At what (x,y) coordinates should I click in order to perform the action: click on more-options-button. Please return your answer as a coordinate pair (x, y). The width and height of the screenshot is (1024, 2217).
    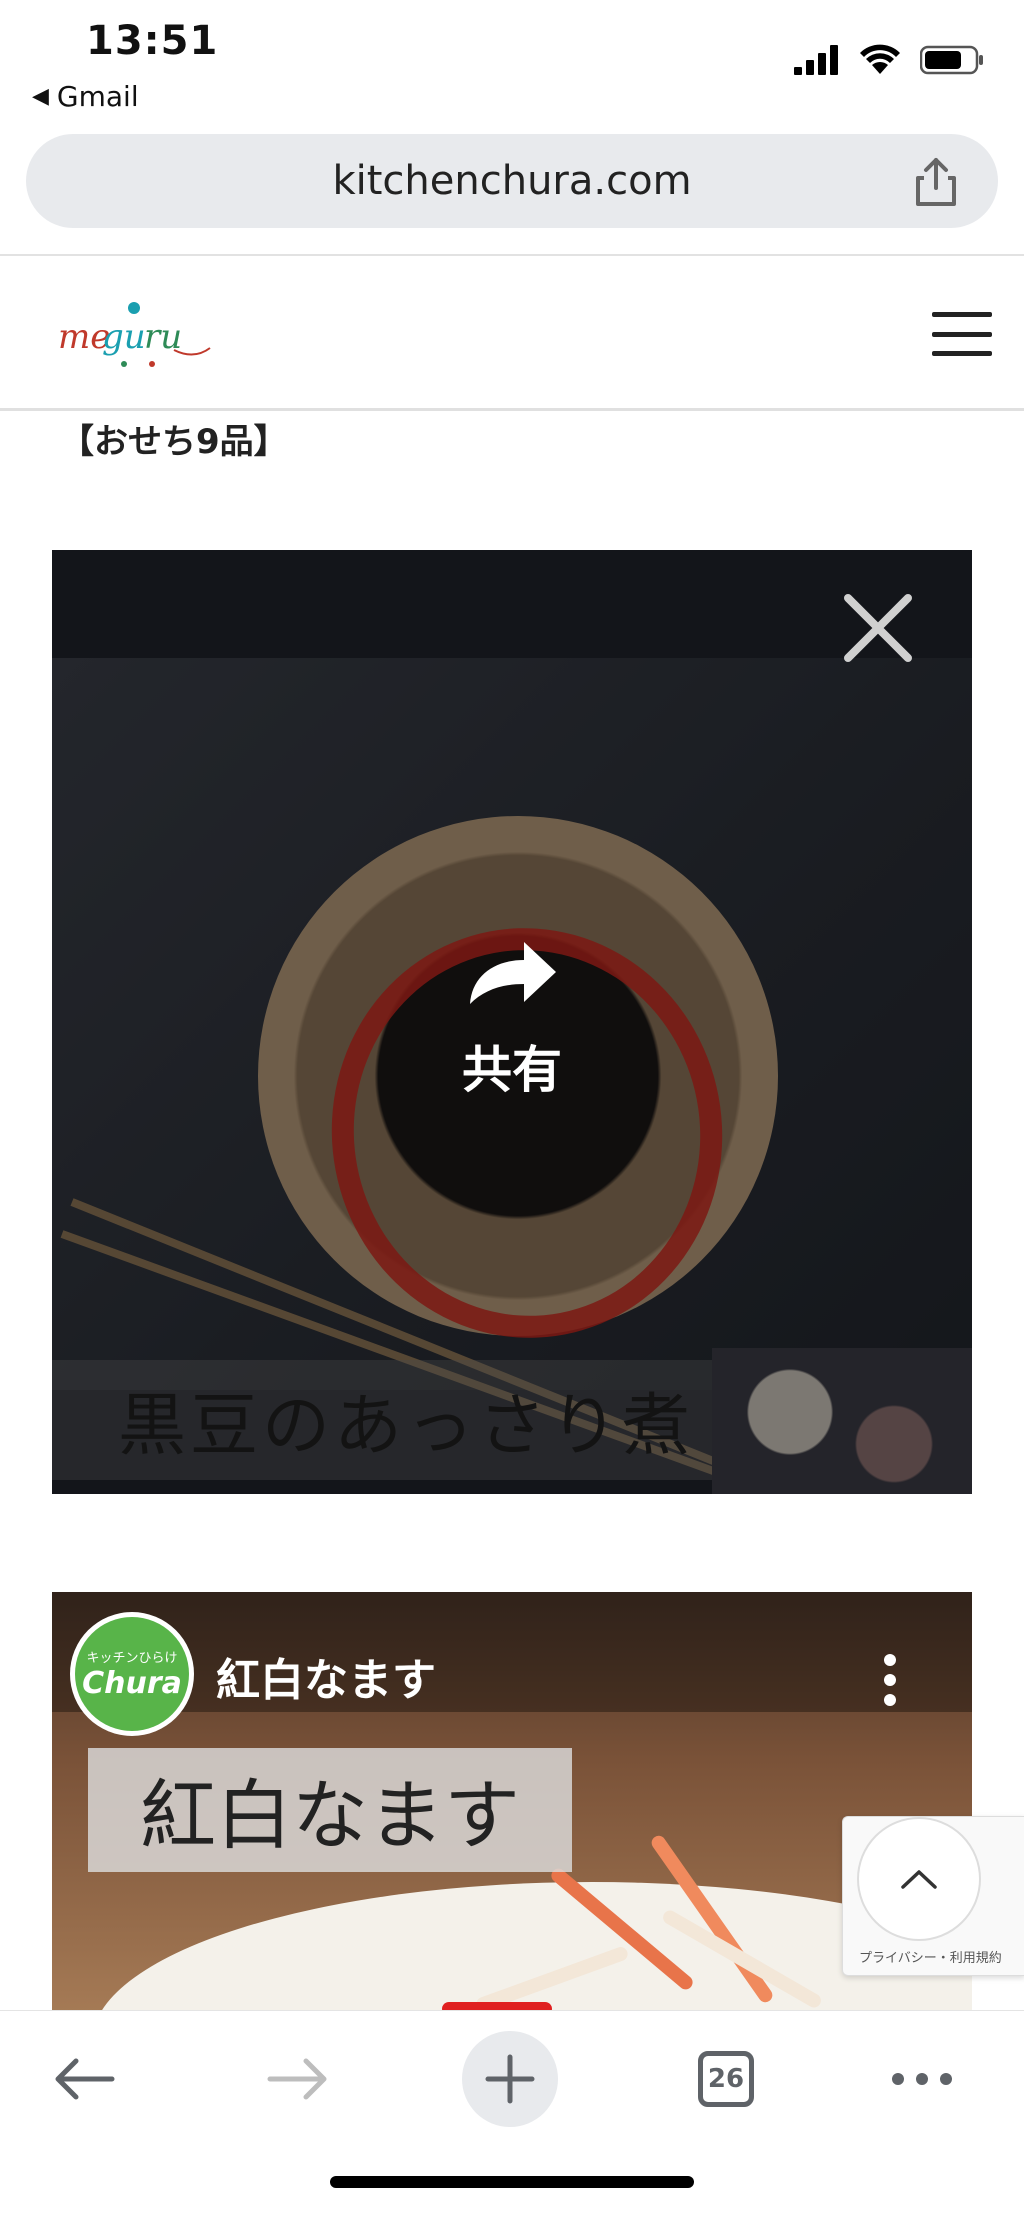
    Looking at the image, I should click on (922, 2079).